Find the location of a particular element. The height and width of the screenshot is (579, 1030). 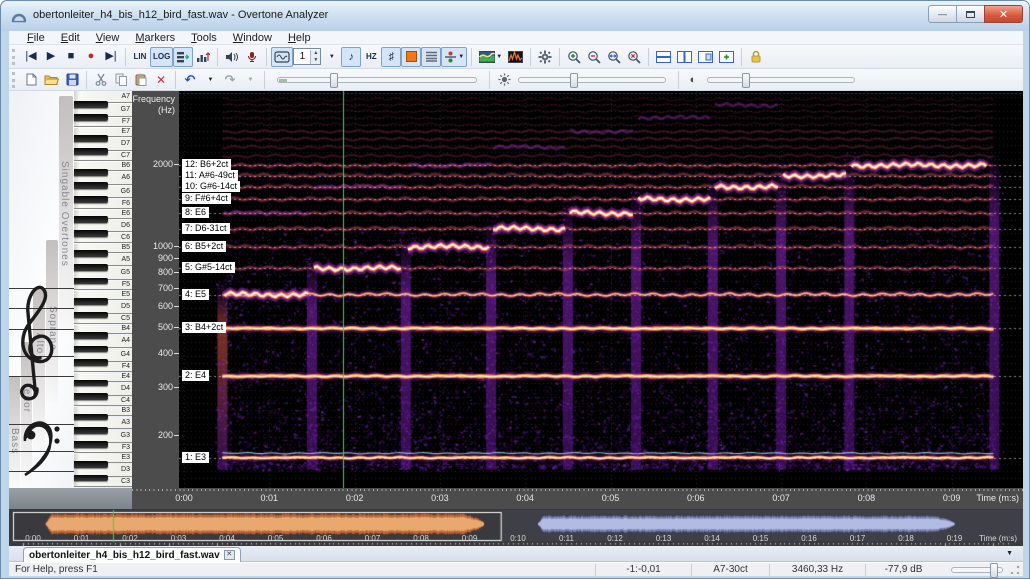

spin-down-icon: ▼ is located at coordinates (316, 60).